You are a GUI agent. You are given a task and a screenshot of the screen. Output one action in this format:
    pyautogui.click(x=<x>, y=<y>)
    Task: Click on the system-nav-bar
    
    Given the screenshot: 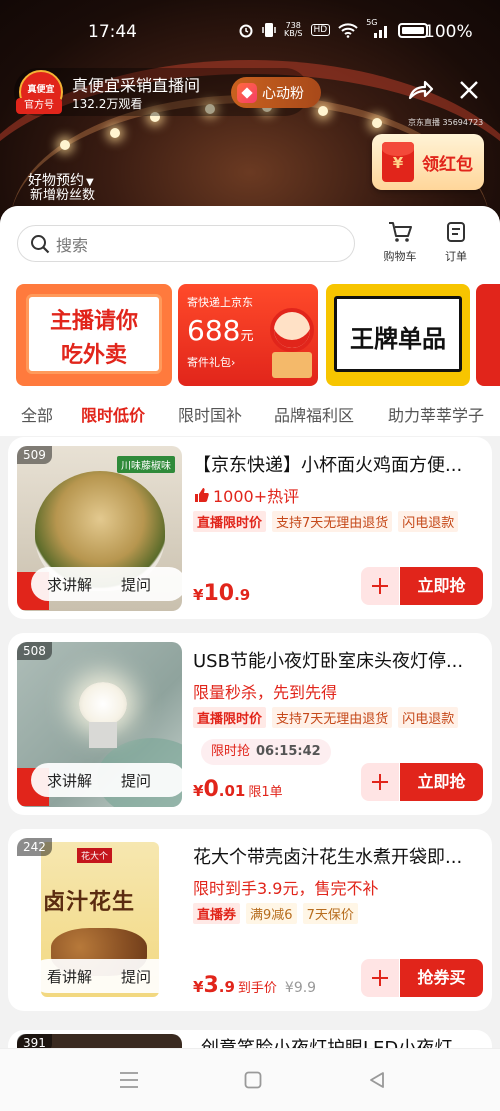 What is the action you would take?
    pyautogui.click(x=250, y=1079)
    